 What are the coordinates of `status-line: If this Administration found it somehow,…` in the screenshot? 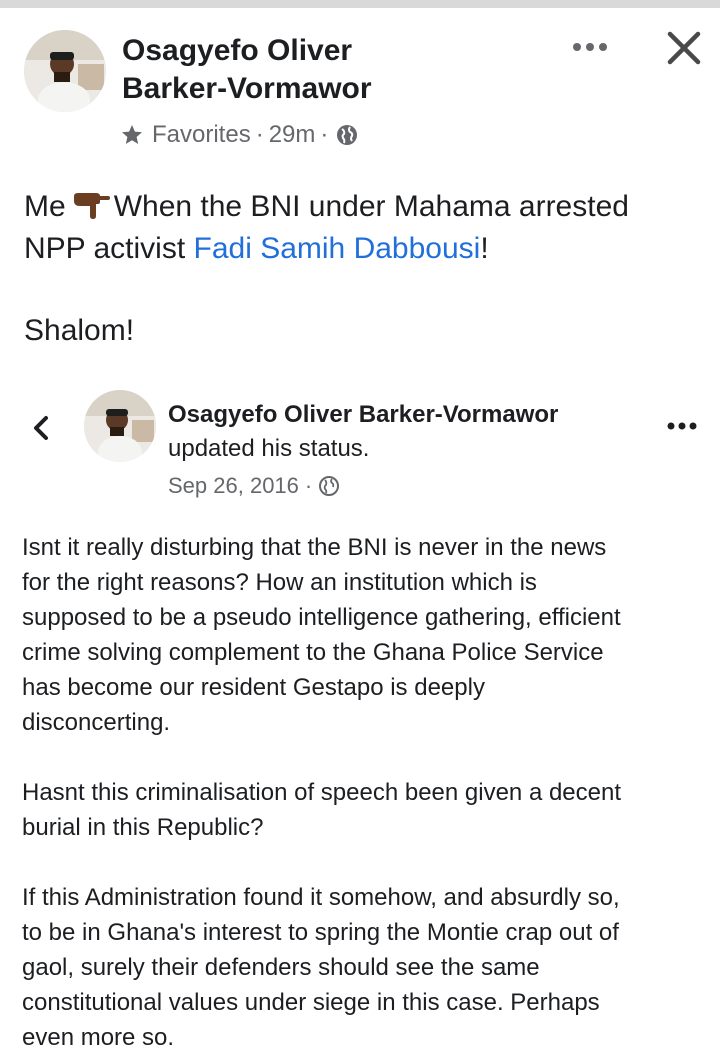 It's located at (321, 897).